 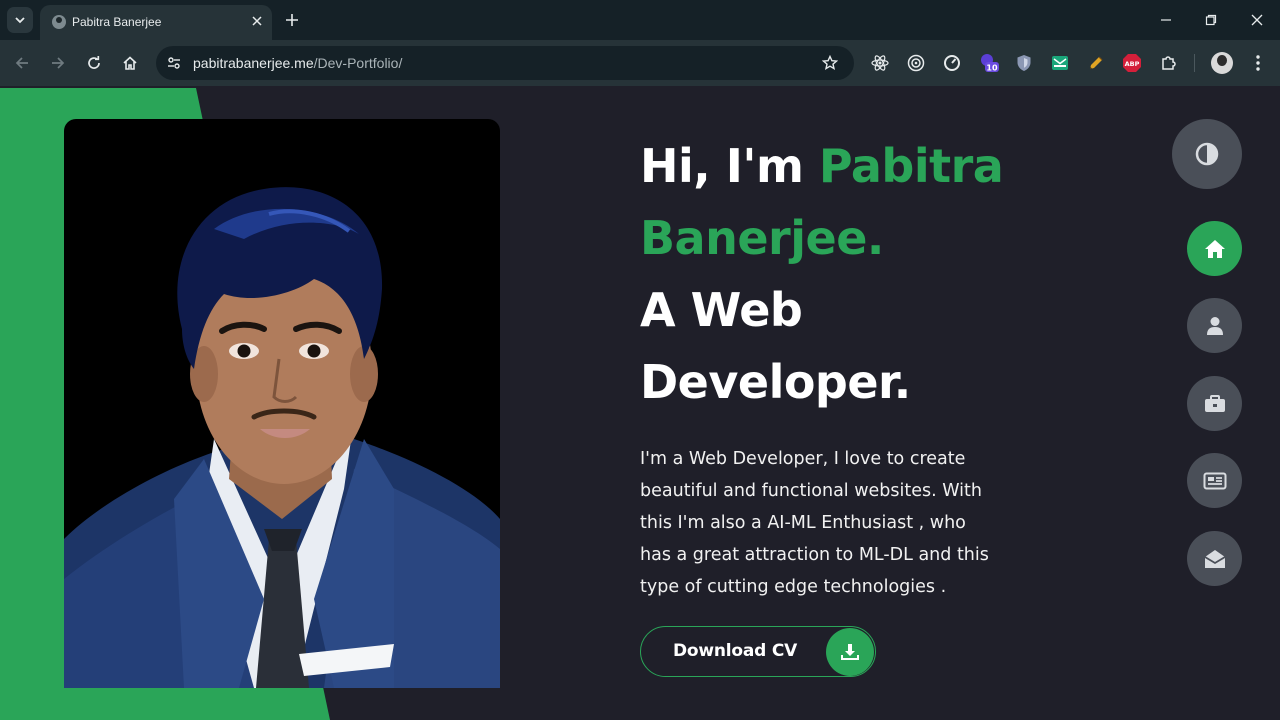 I want to click on name-first: Pabitra, so click(x=911, y=166).